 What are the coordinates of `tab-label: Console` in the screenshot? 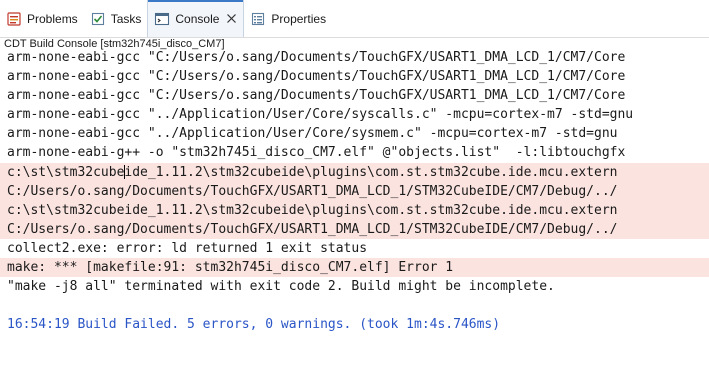 It's located at (197, 18).